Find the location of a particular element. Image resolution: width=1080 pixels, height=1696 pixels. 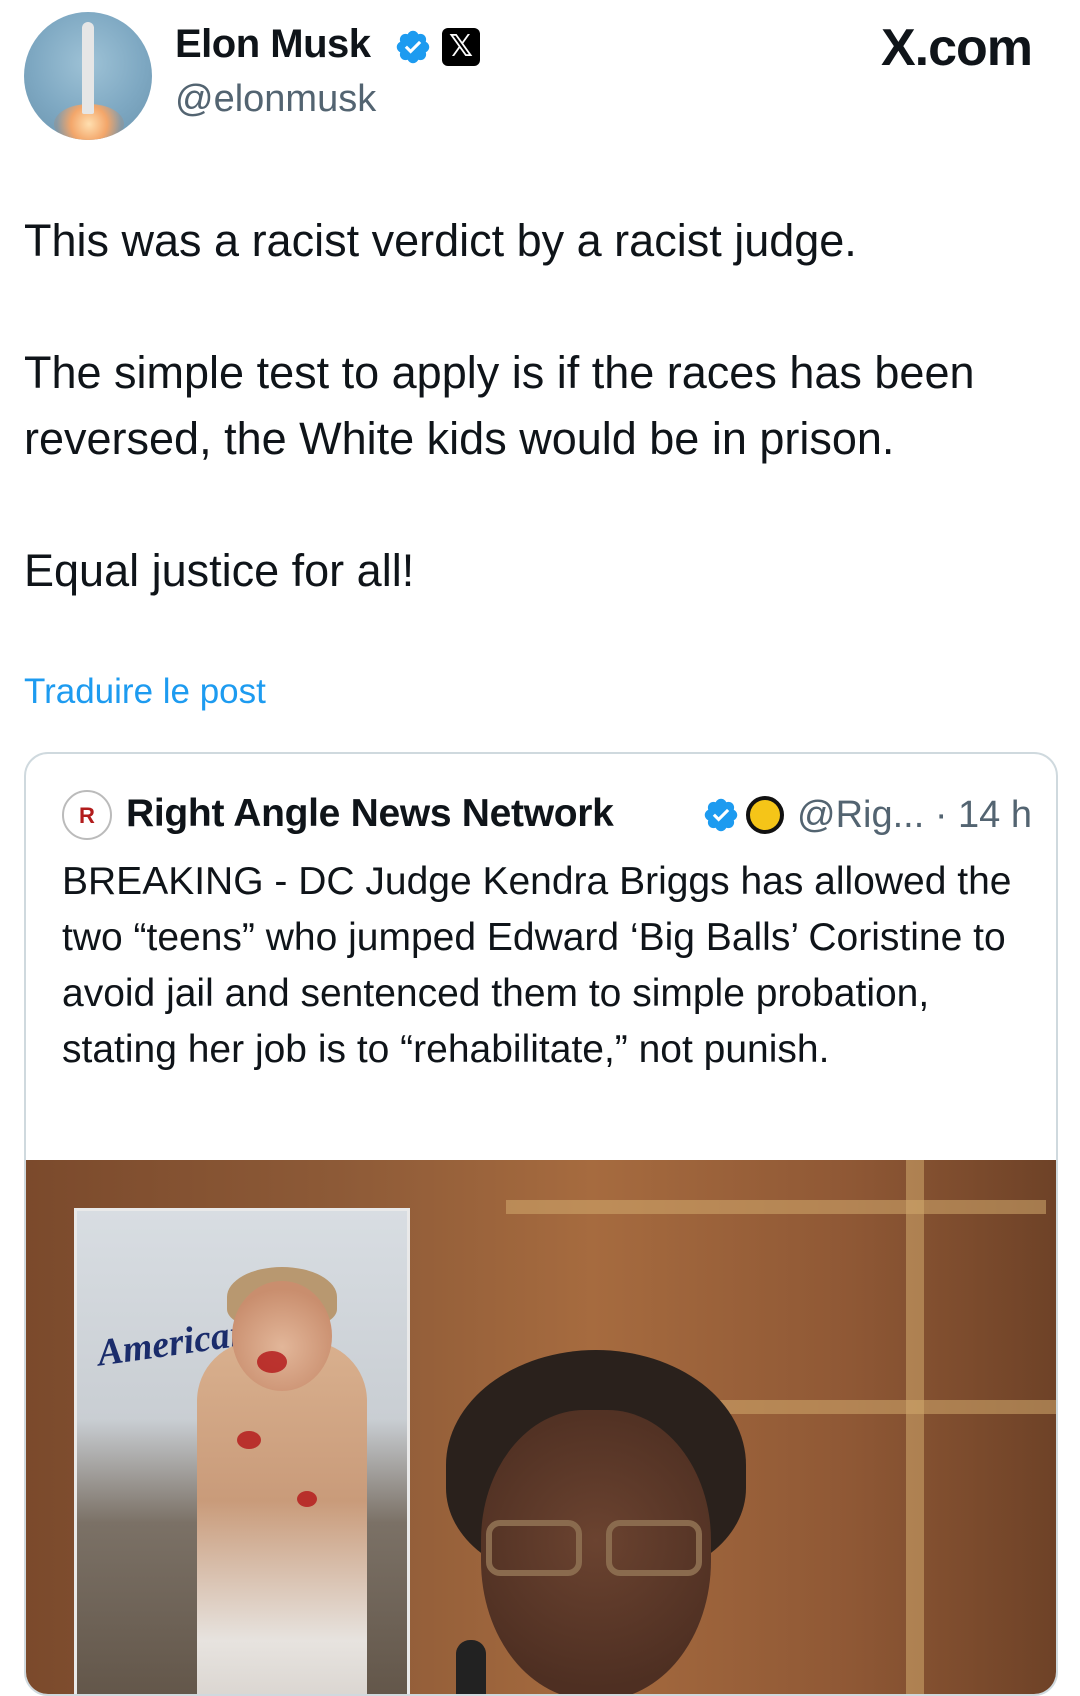

author-handle: @elonmusk is located at coordinates (275, 99).